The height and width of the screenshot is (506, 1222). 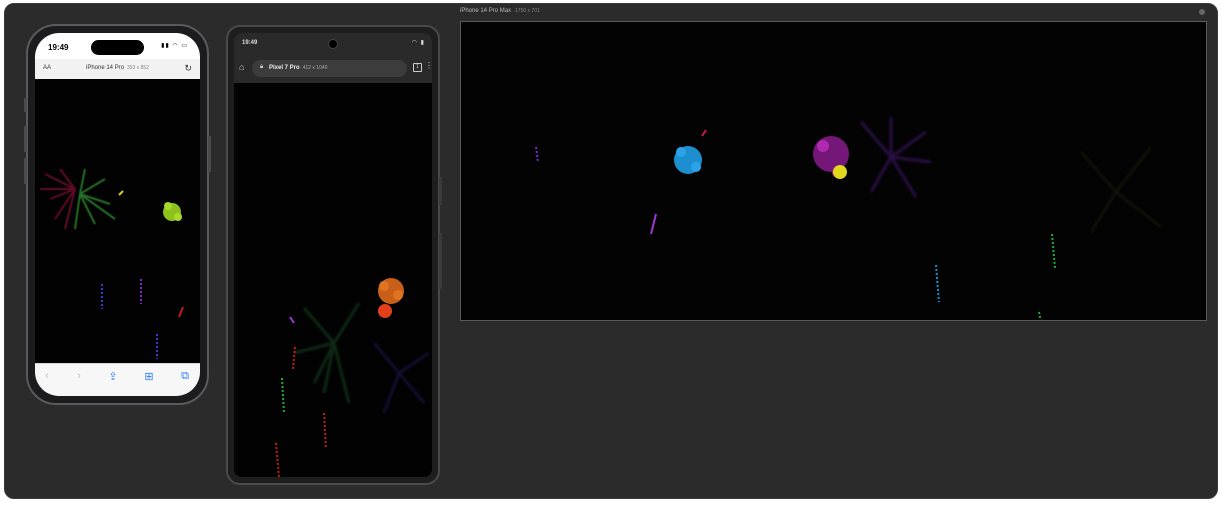 I want to click on iphone-volume-up, so click(x=25, y=139).